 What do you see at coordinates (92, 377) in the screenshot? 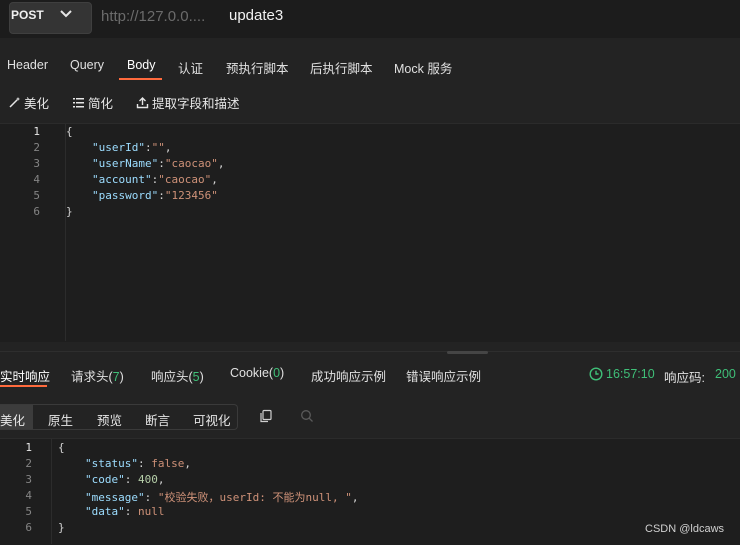
I see `tab-label: 请求头(` at bounding box center [92, 377].